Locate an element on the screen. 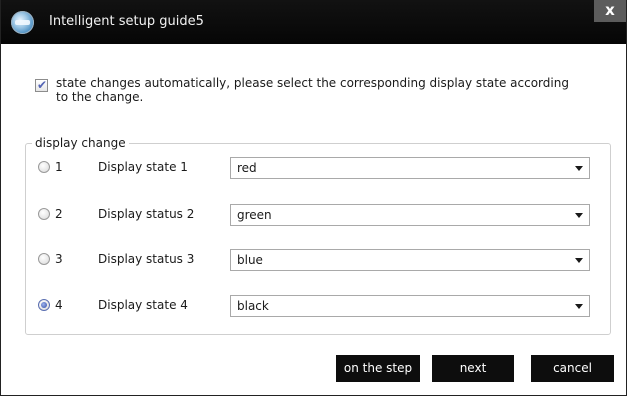 The image size is (627, 396). app-globe-icon is located at coordinates (22, 22).